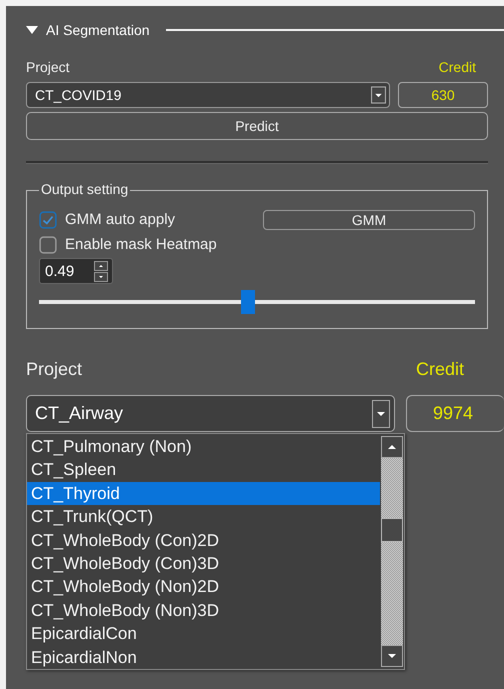 The height and width of the screenshot is (689, 504). I want to click on spin-down-icon, so click(101, 277).